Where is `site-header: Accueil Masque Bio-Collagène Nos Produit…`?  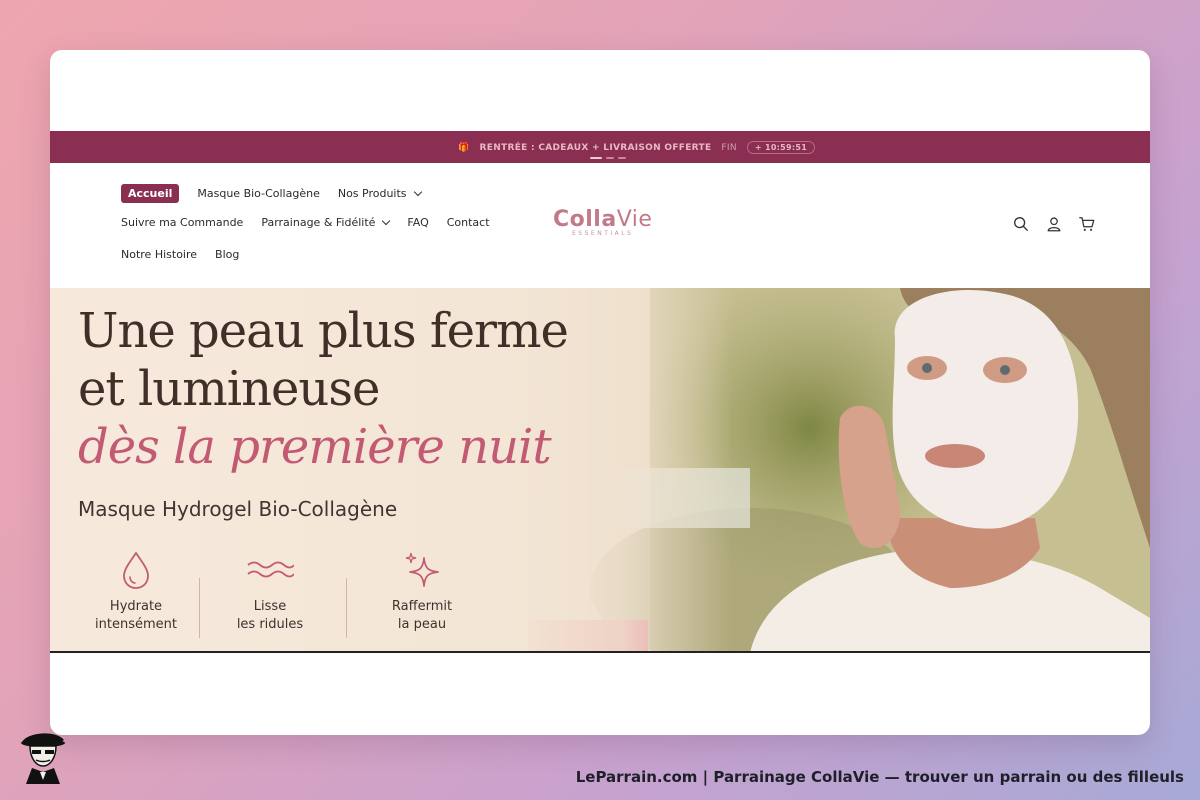
site-header: Accueil Masque Bio-Collagène Nos Produit… is located at coordinates (600, 225).